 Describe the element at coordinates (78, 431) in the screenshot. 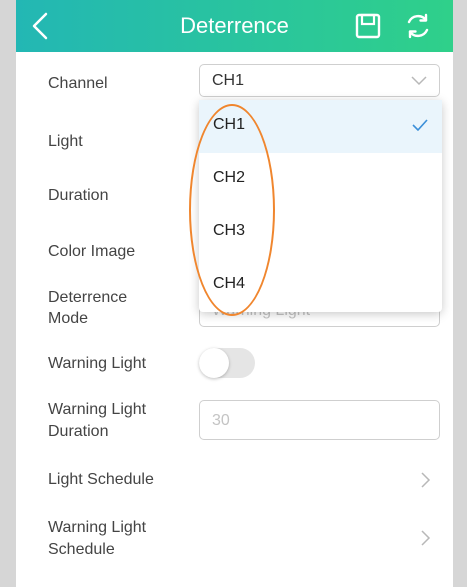

I see `warning-light-duration-label-line2: Duration` at that location.